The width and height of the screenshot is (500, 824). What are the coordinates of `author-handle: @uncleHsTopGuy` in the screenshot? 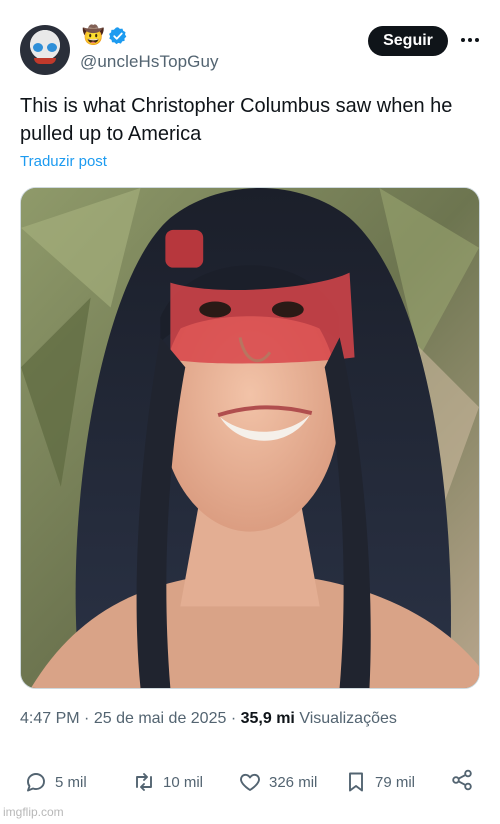 It's located at (149, 62).